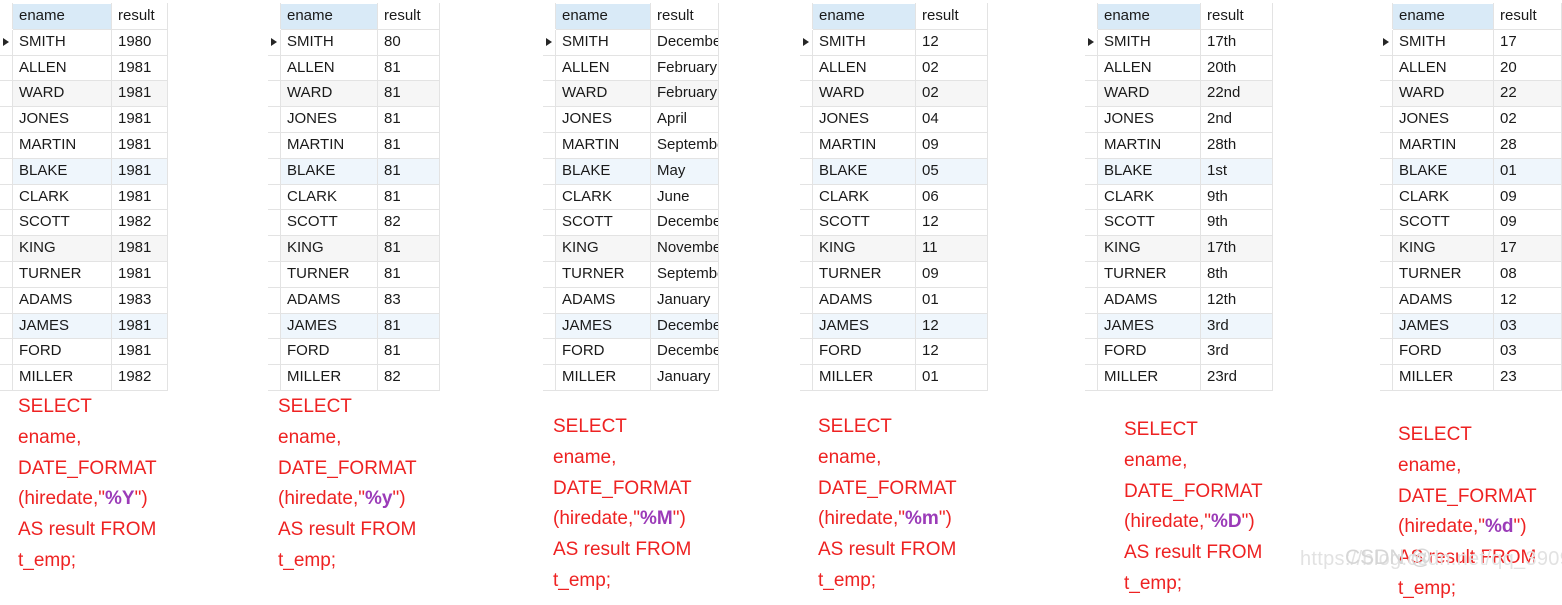 This screenshot has width=1562, height=605. What do you see at coordinates (1236, 171) in the screenshot?
I see `cell-result: 1st` at bounding box center [1236, 171].